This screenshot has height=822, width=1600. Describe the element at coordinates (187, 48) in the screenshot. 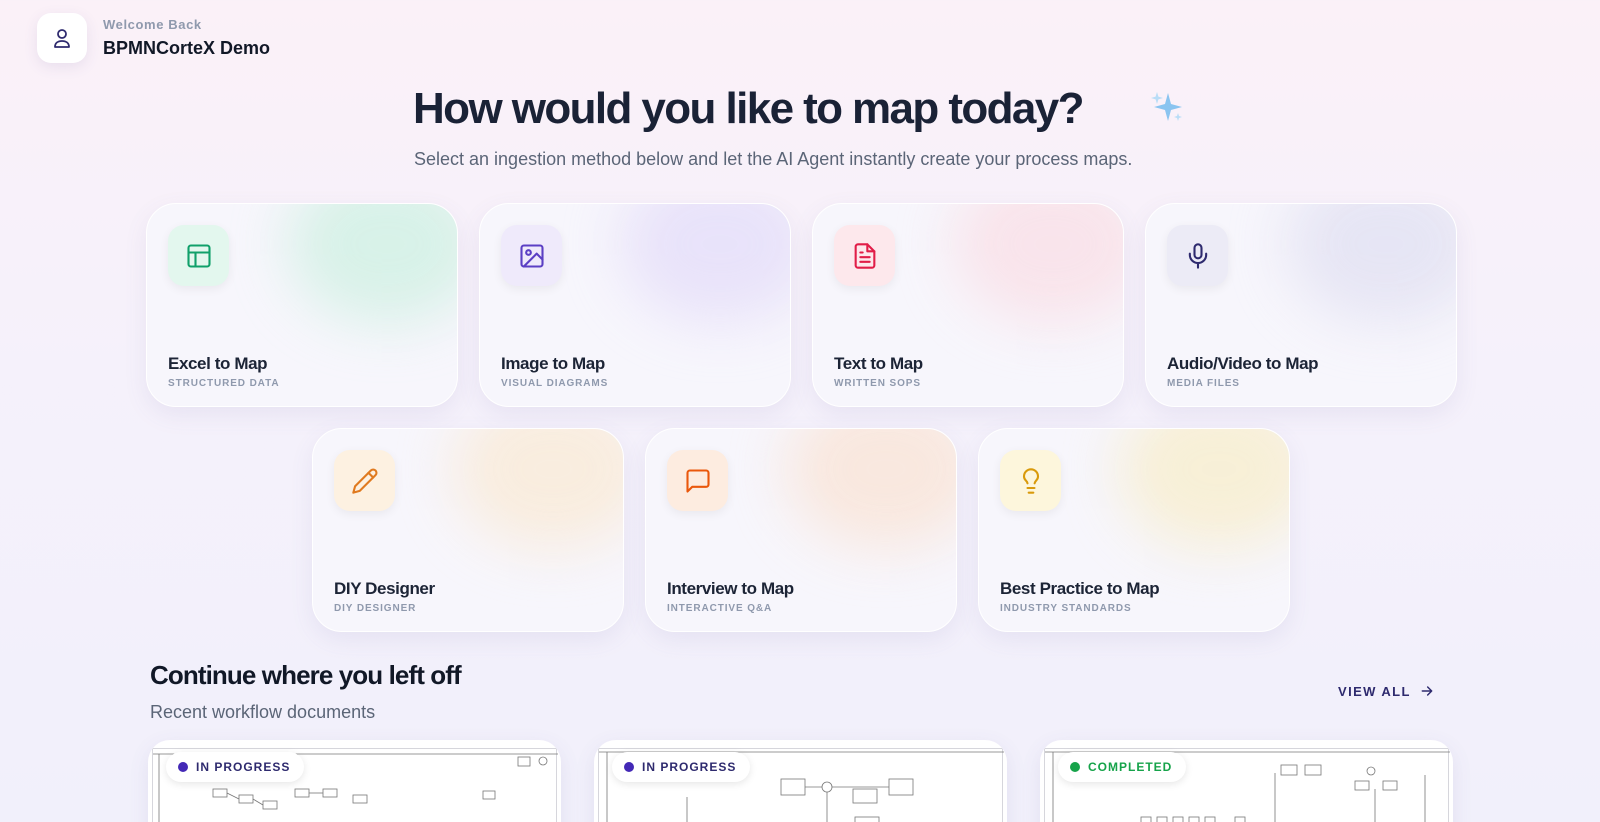

I see `user-name: BPMNCorteX Demo` at that location.